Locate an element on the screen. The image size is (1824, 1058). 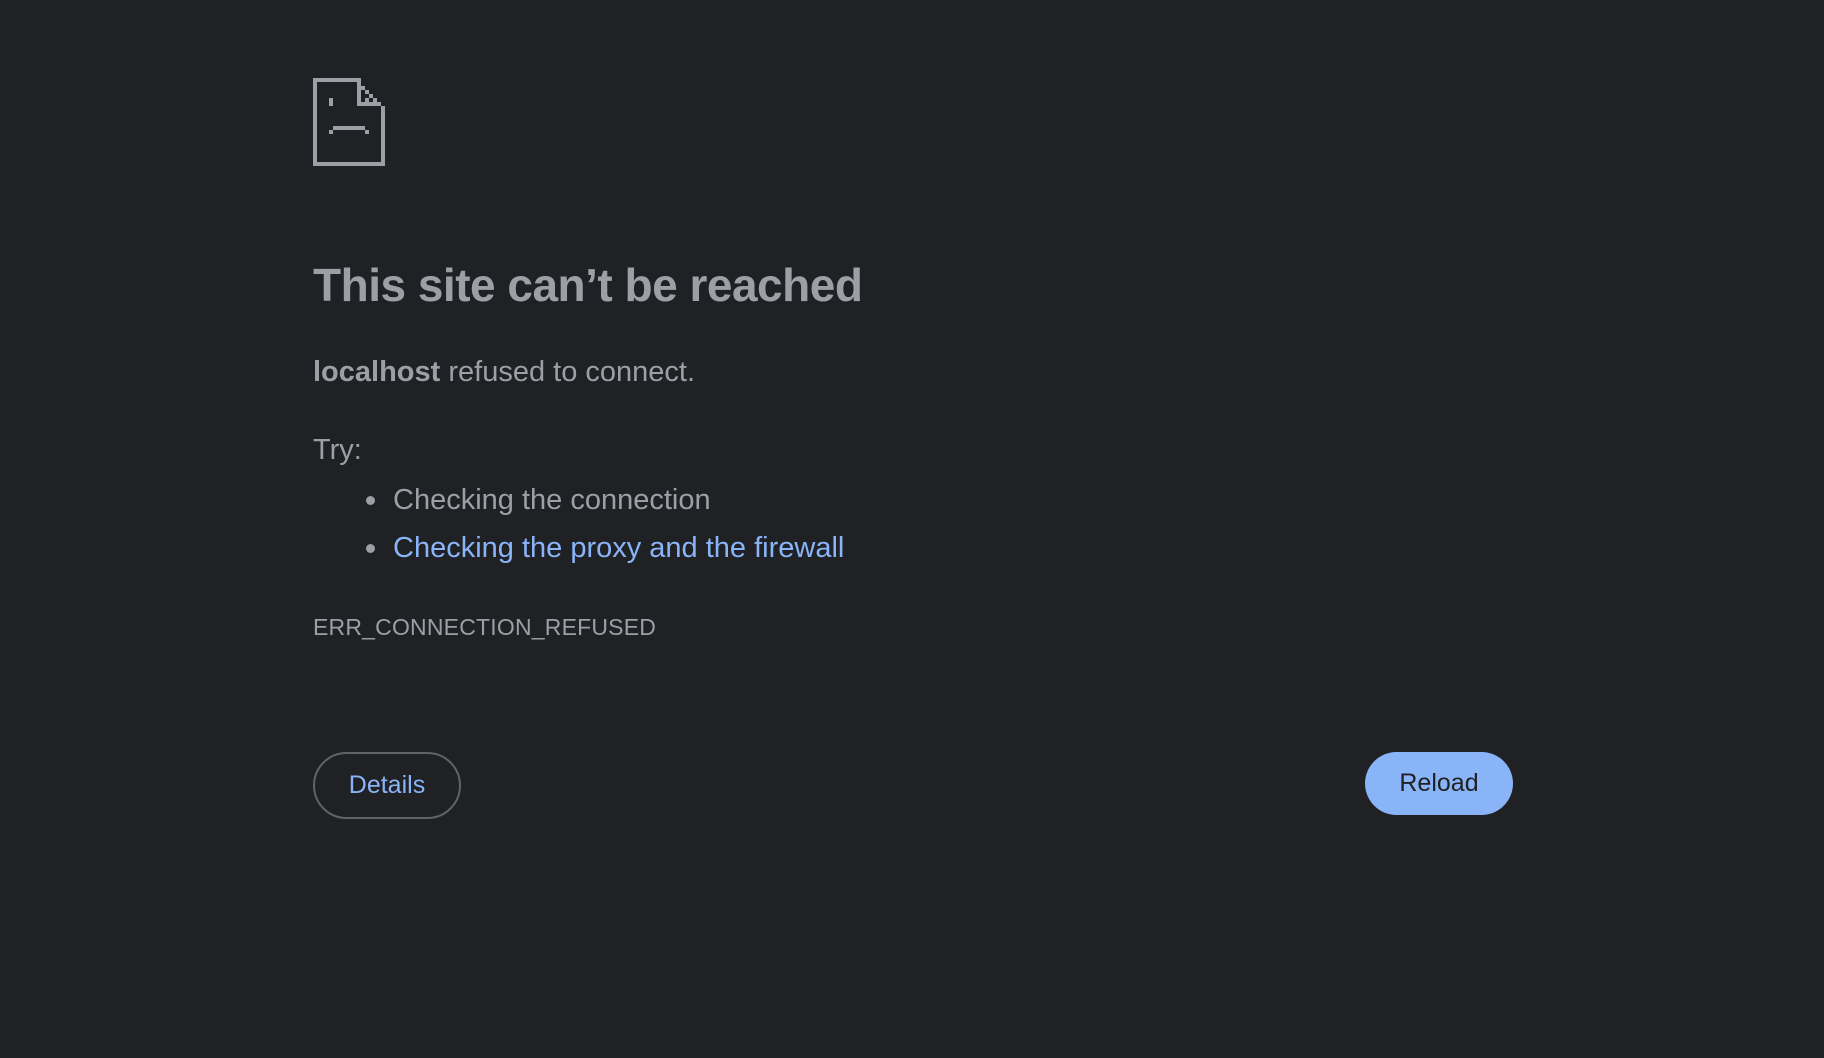
try-label: Try: is located at coordinates (337, 450).